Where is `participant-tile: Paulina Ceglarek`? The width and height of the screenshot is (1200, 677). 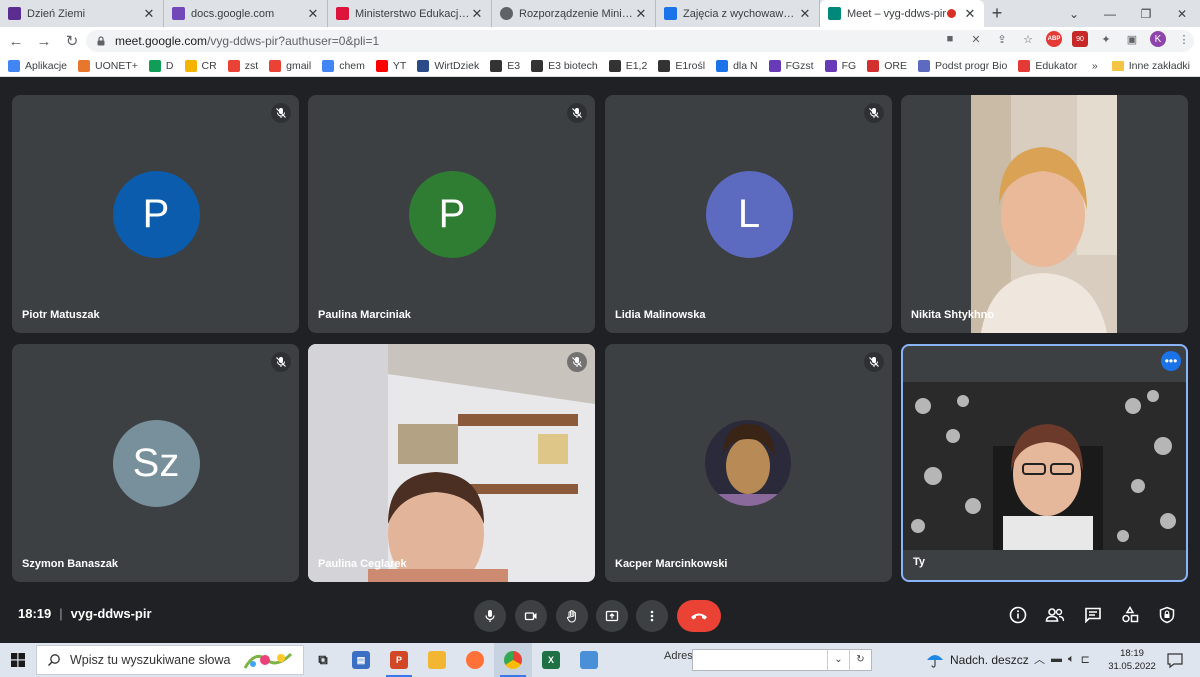
participant-tile: Paulina Ceglarek is located at coordinates (451, 463).